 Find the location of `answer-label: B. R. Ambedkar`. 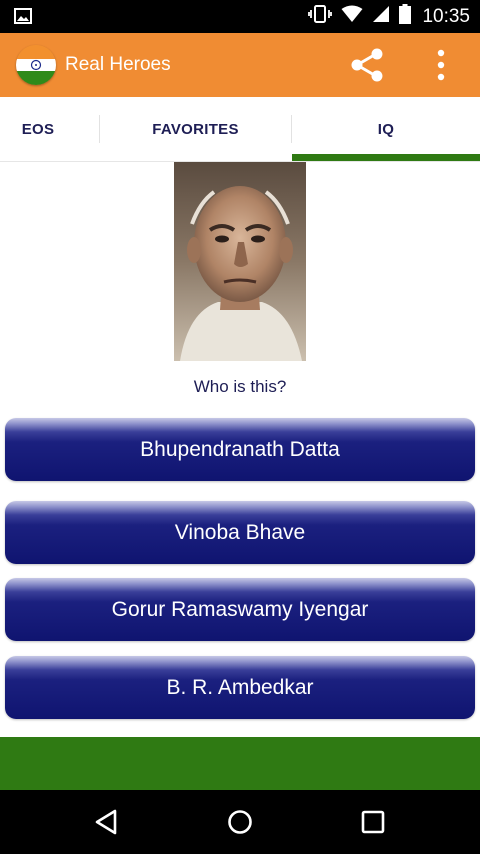

answer-label: B. R. Ambedkar is located at coordinates (240, 687).